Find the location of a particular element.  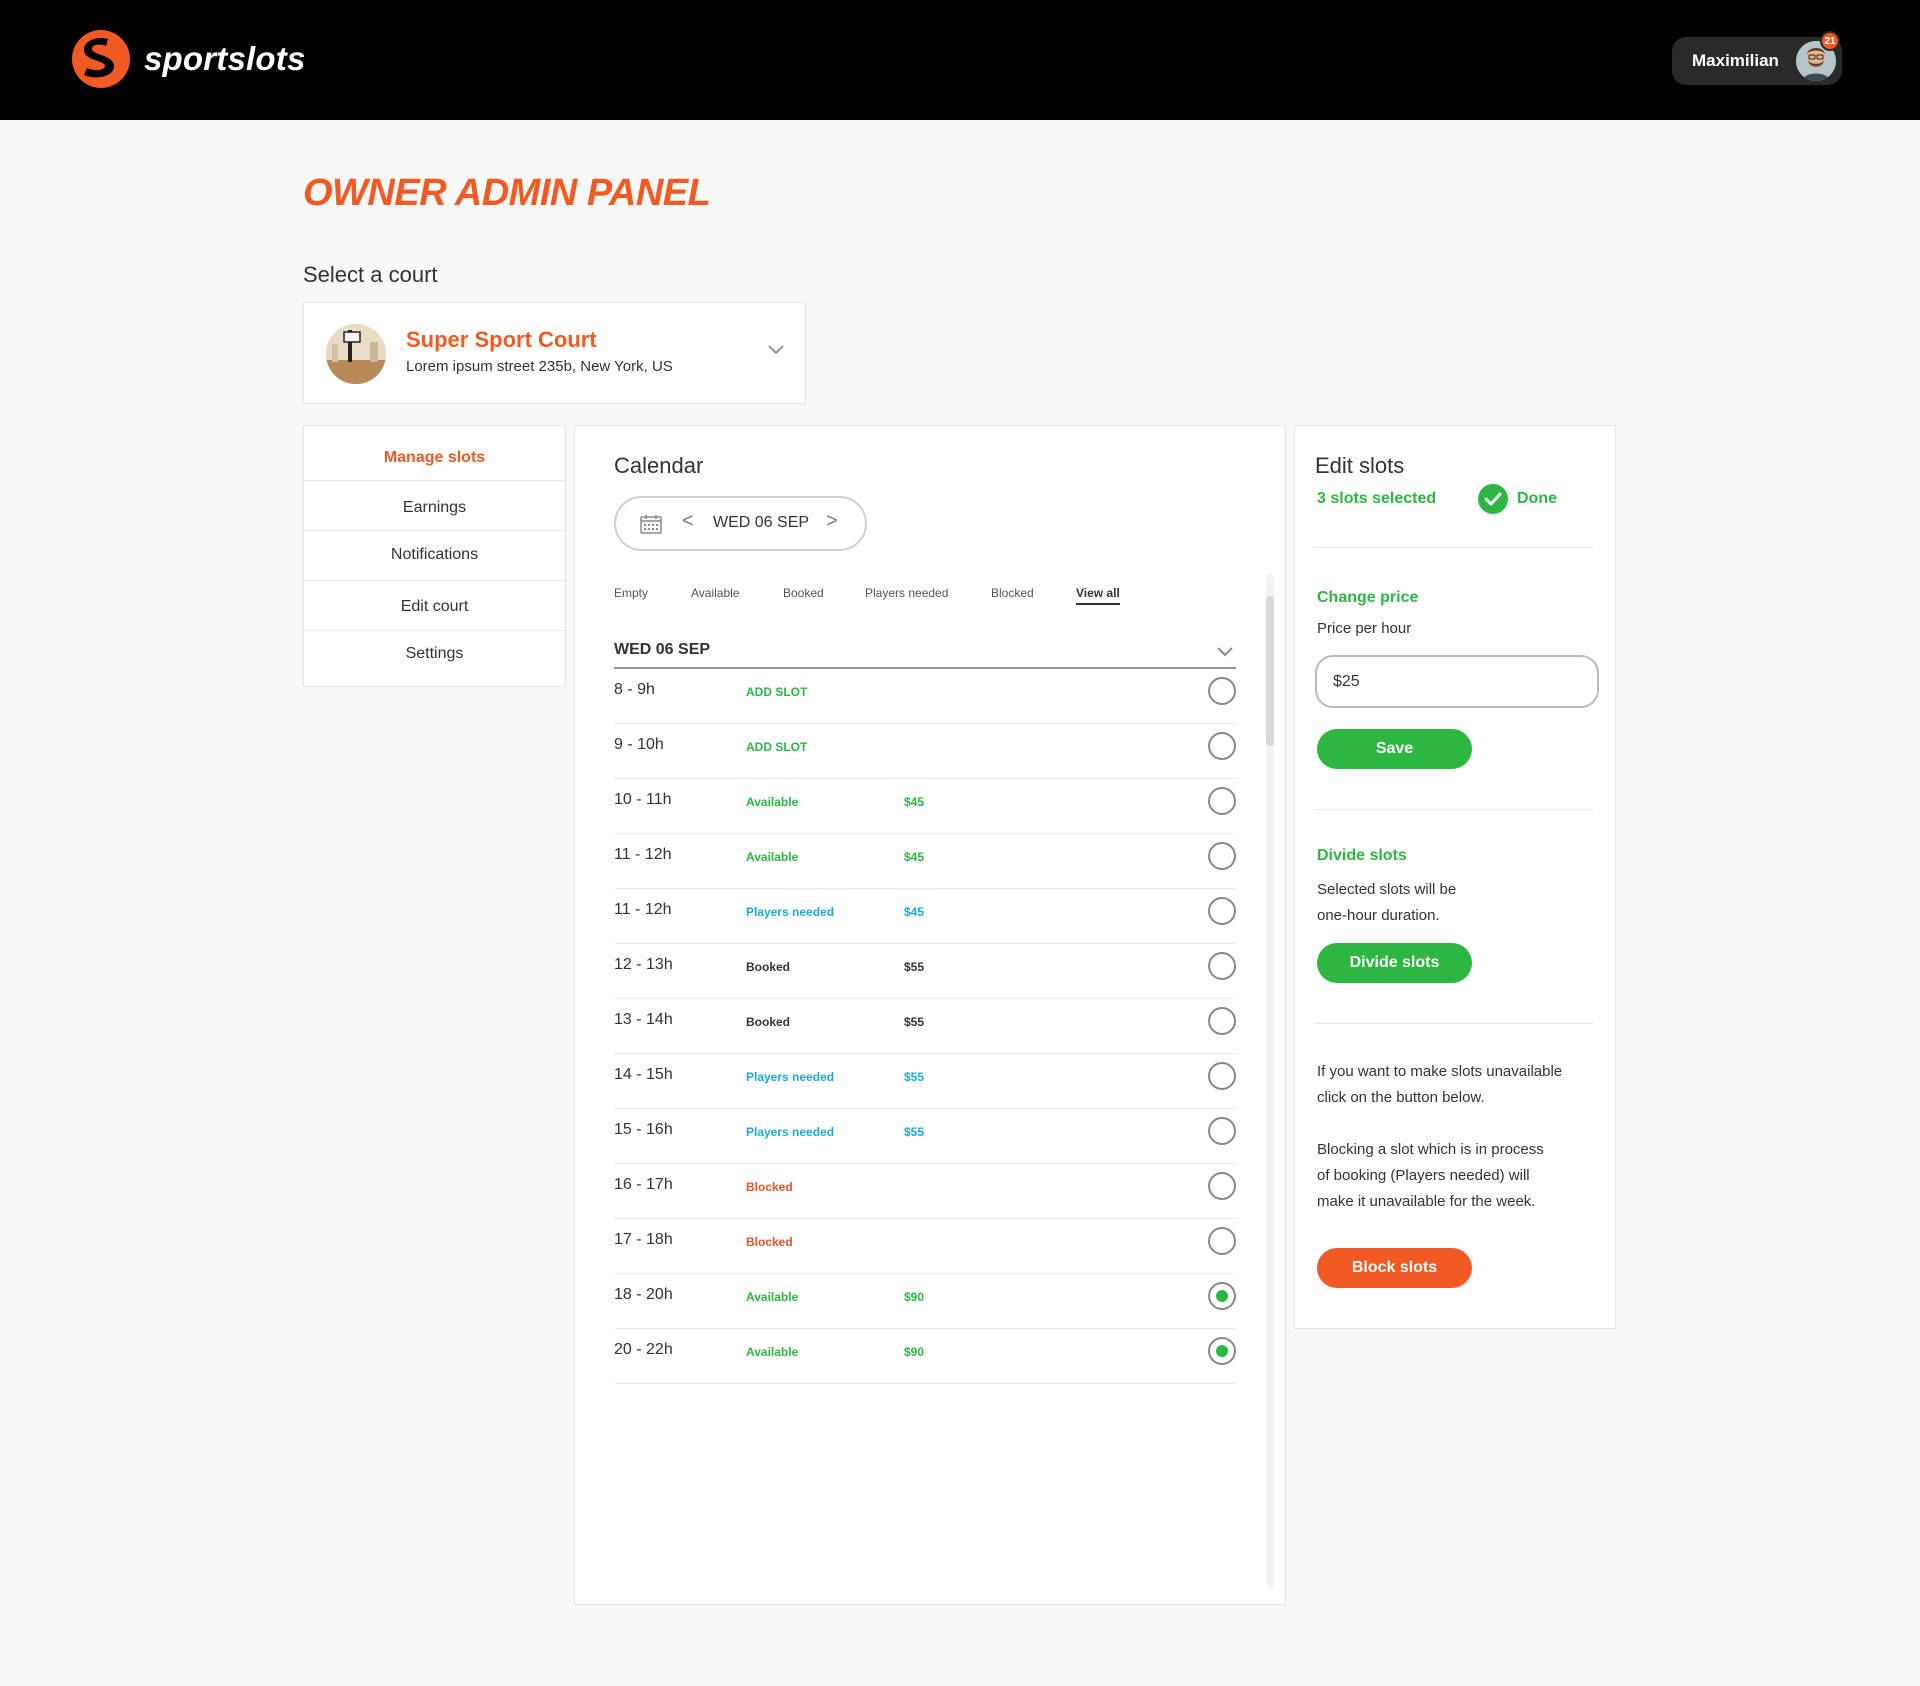

calendar-icon is located at coordinates (651, 526).